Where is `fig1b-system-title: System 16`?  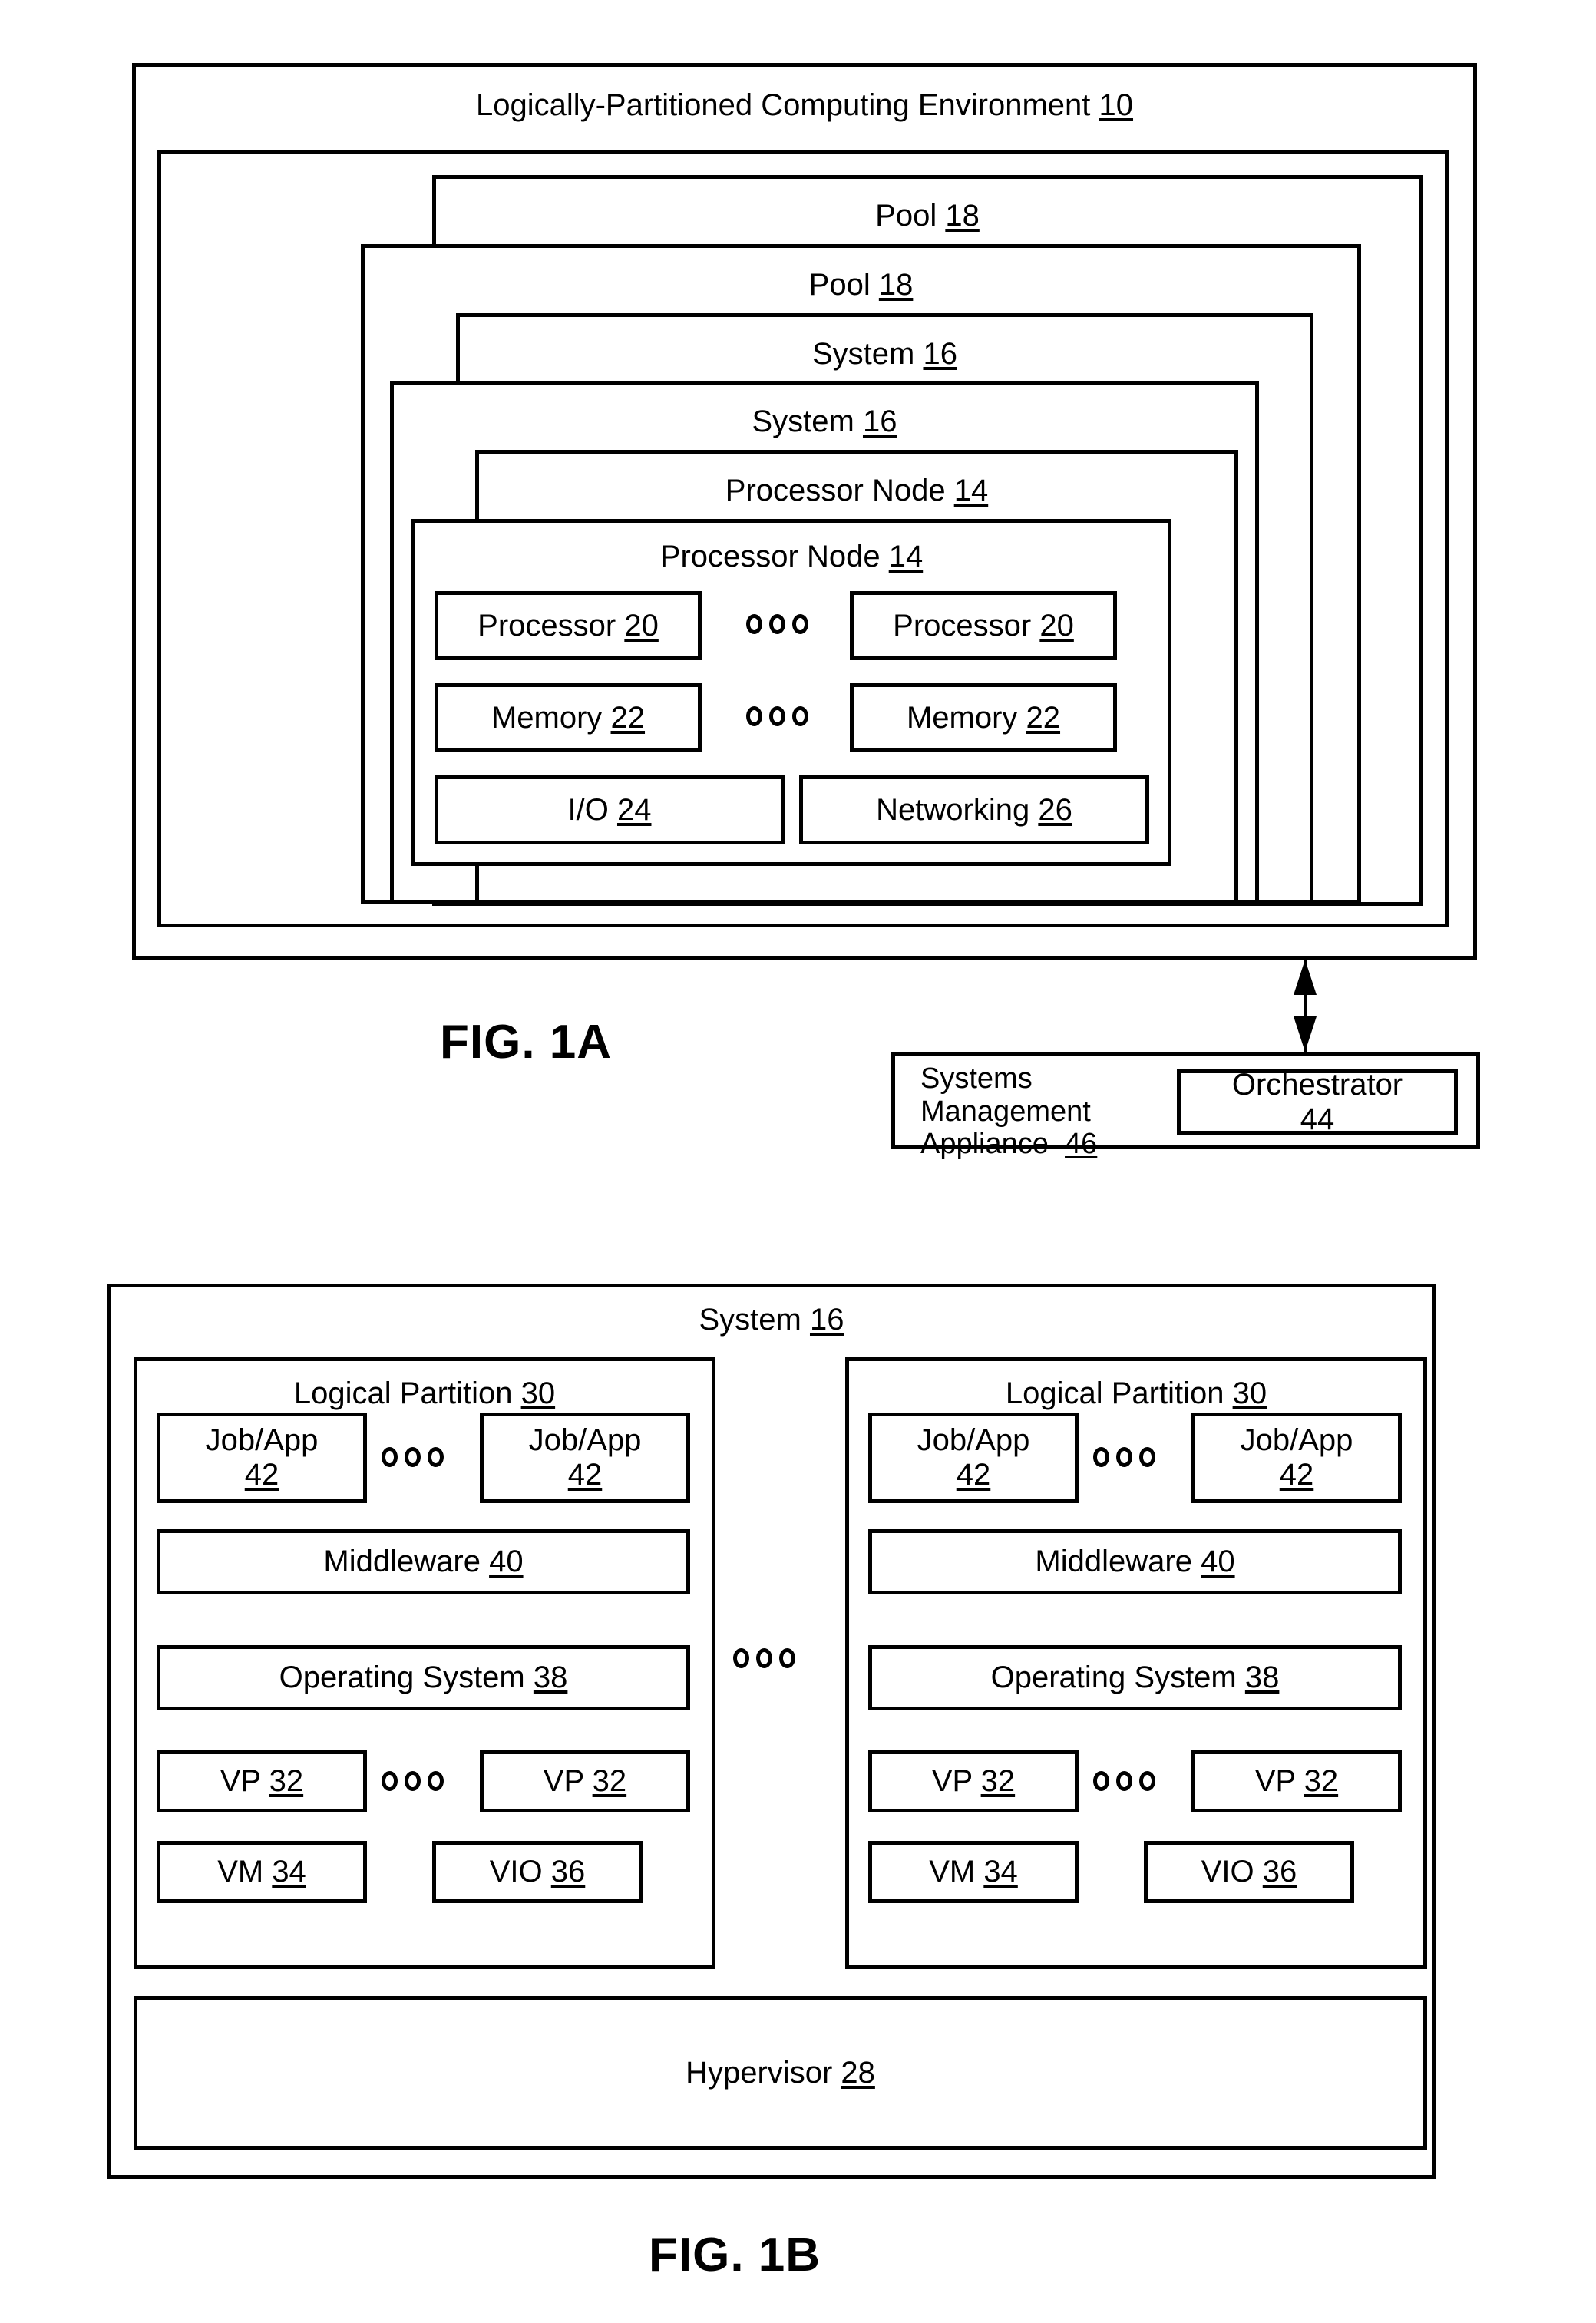
fig1b-system-title: System 16 is located at coordinates (771, 1319).